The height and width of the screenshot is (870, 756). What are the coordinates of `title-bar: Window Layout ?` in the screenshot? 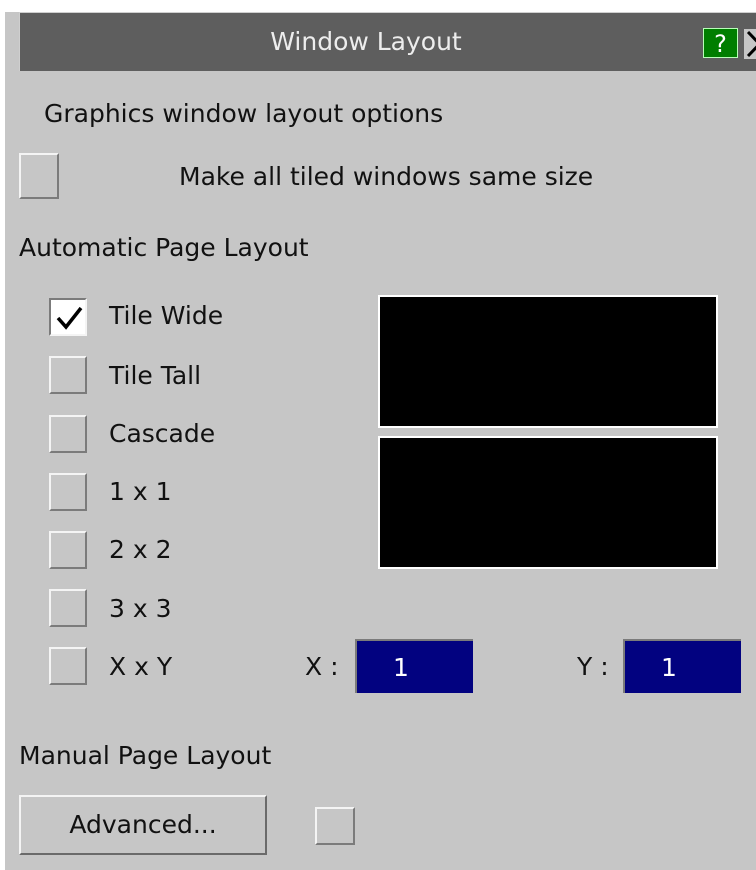 It's located at (387, 41).